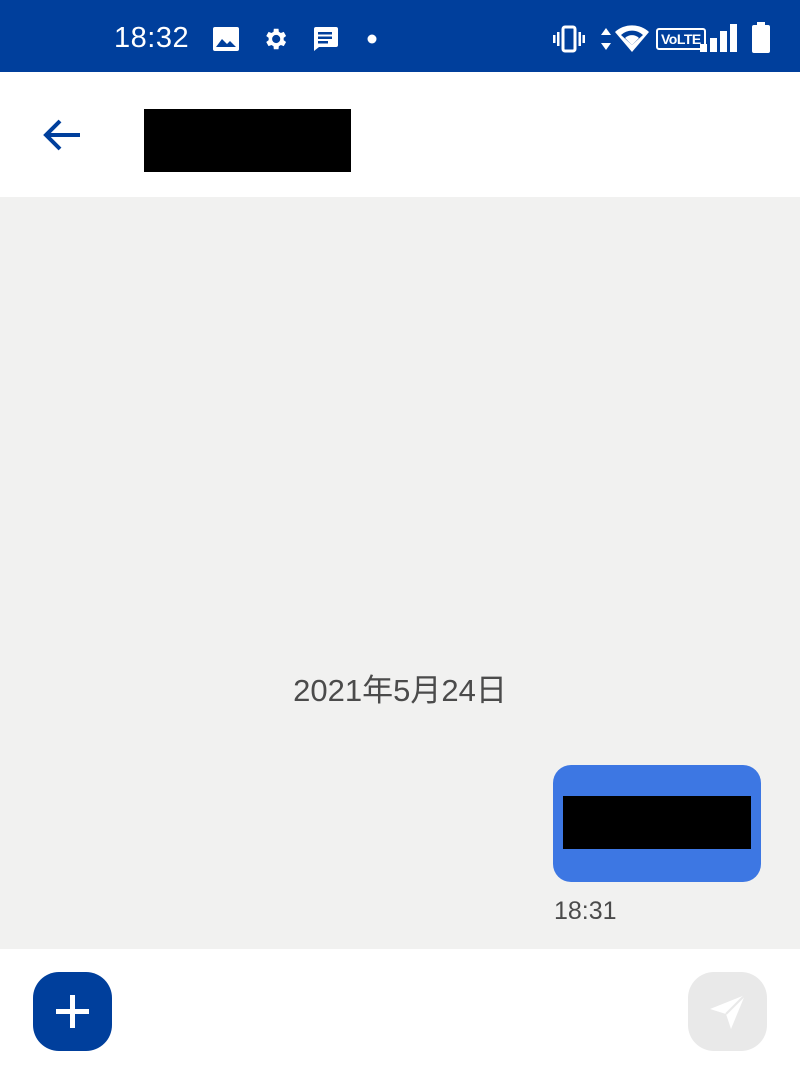 This screenshot has width=800, height=1068. What do you see at coordinates (325, 39) in the screenshot?
I see `message-notification-icon` at bounding box center [325, 39].